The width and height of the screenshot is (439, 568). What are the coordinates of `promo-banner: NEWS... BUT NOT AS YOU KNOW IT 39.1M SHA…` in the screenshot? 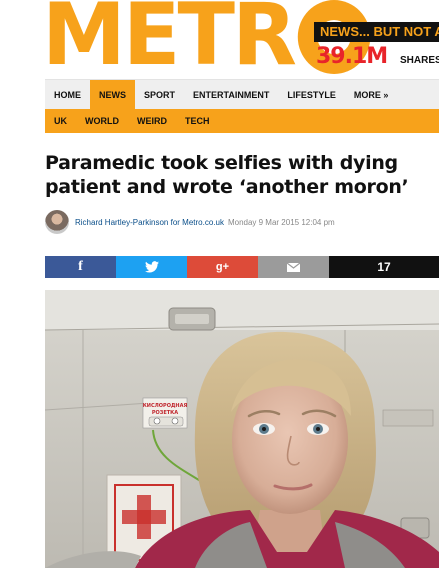 It's located at (376, 47).